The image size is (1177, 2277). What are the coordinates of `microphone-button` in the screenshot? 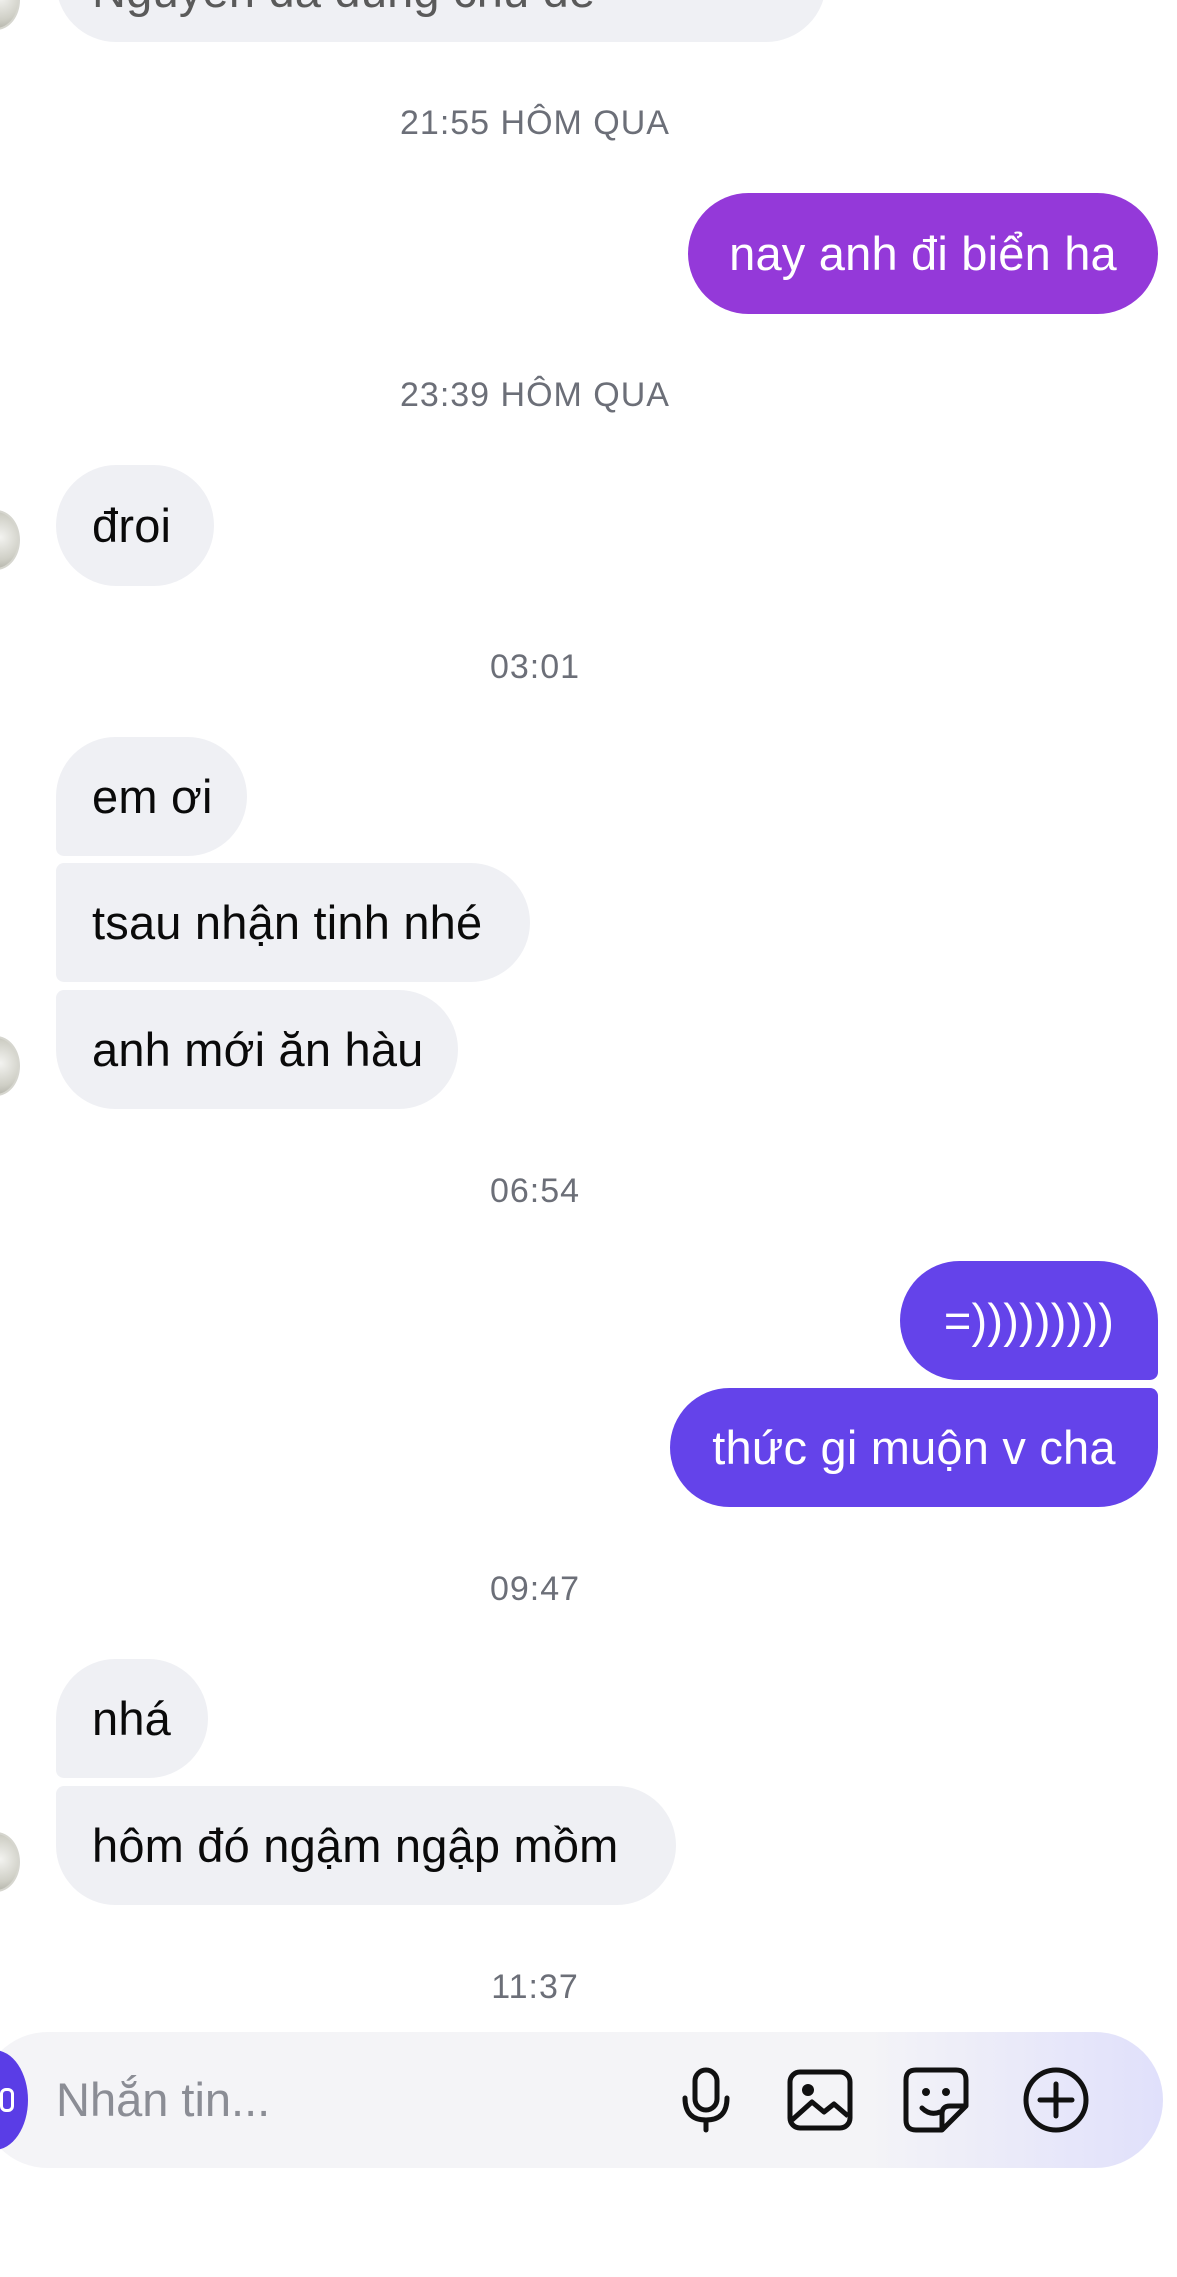 It's located at (706, 2100).